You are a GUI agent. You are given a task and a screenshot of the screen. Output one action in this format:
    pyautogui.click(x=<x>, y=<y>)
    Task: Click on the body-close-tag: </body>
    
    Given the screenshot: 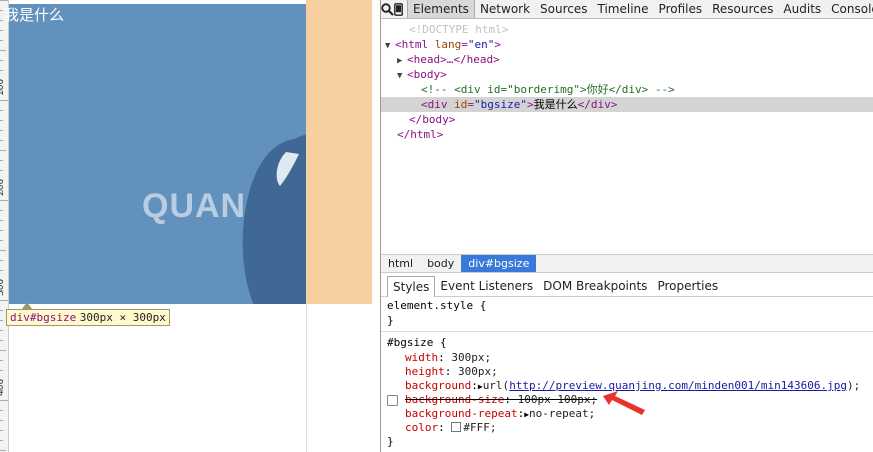 What is the action you would take?
    pyautogui.click(x=432, y=119)
    